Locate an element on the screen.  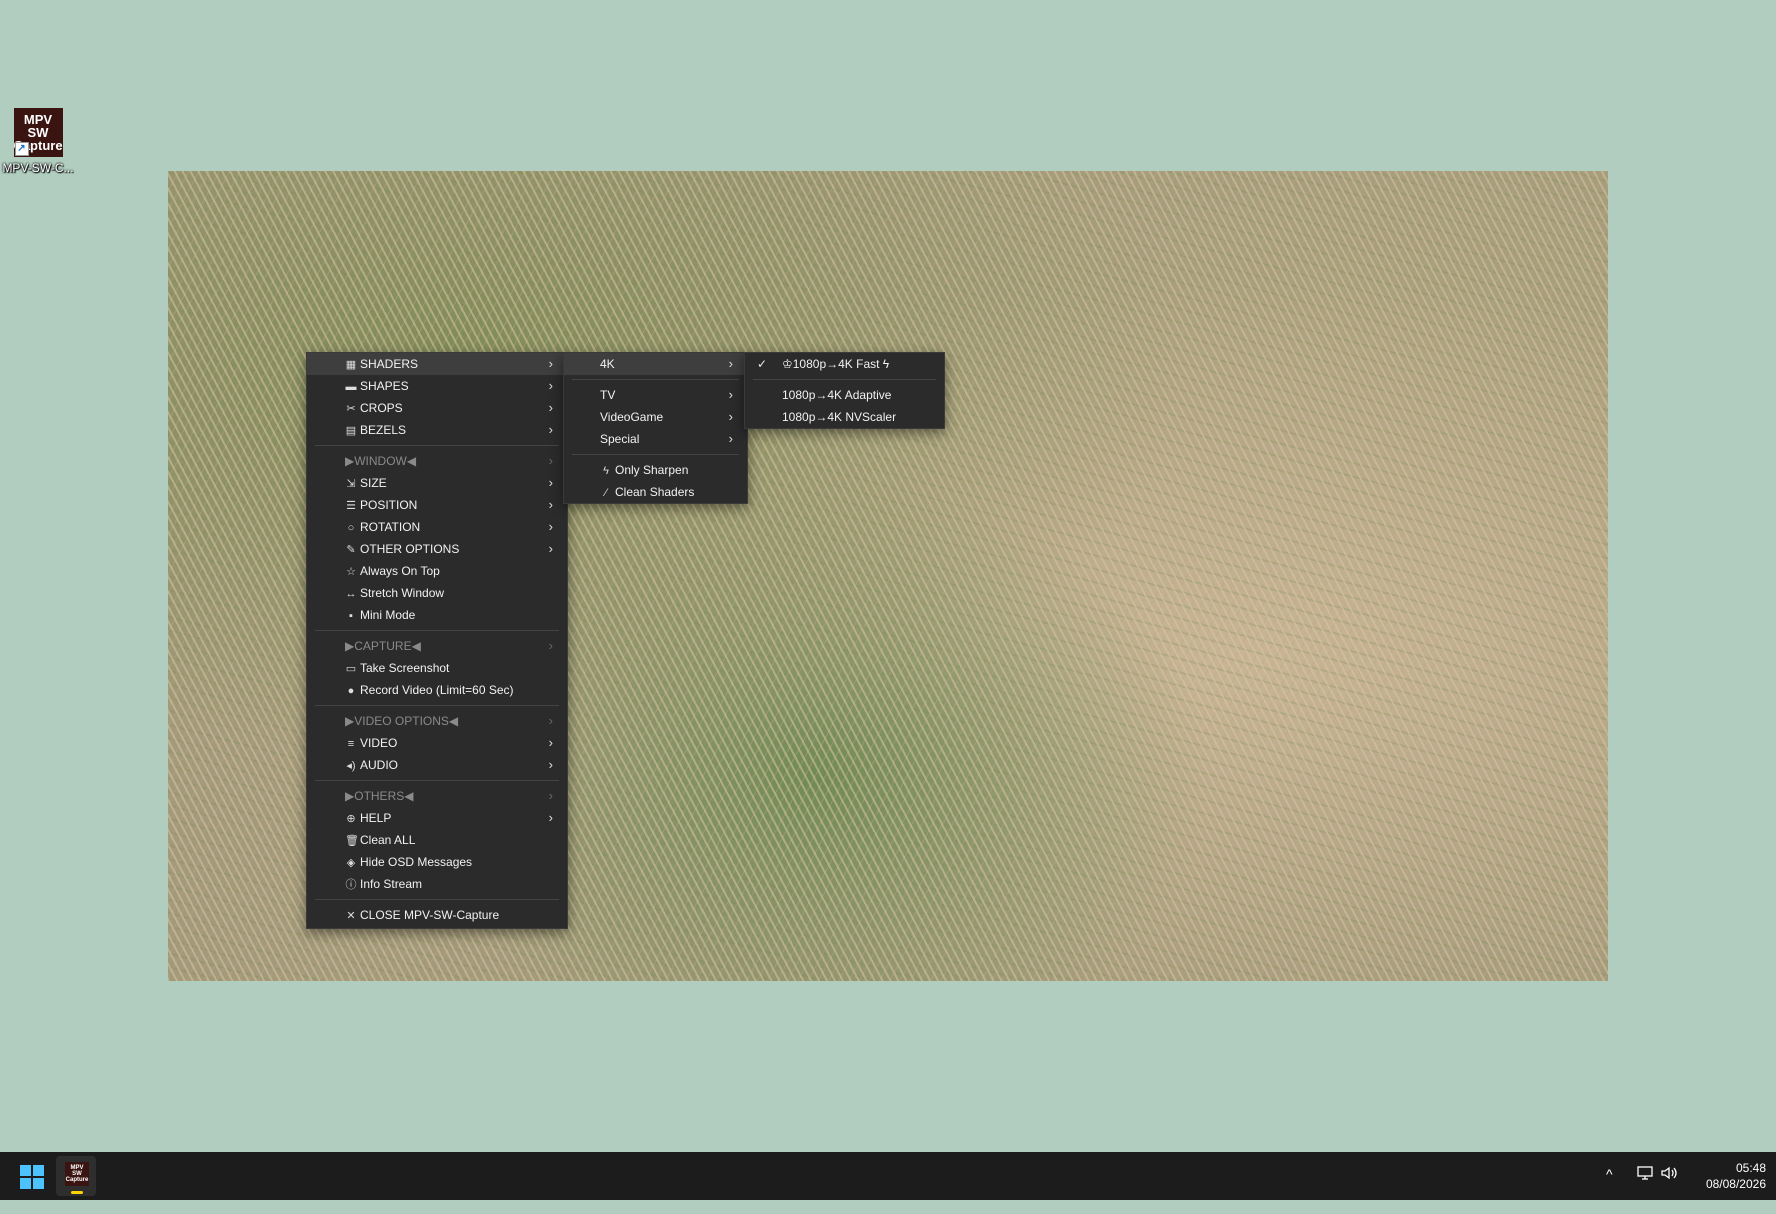
menu-item-1080p-4k-adaptive: 1080p→4K Adaptive is located at coordinates (844, 395).